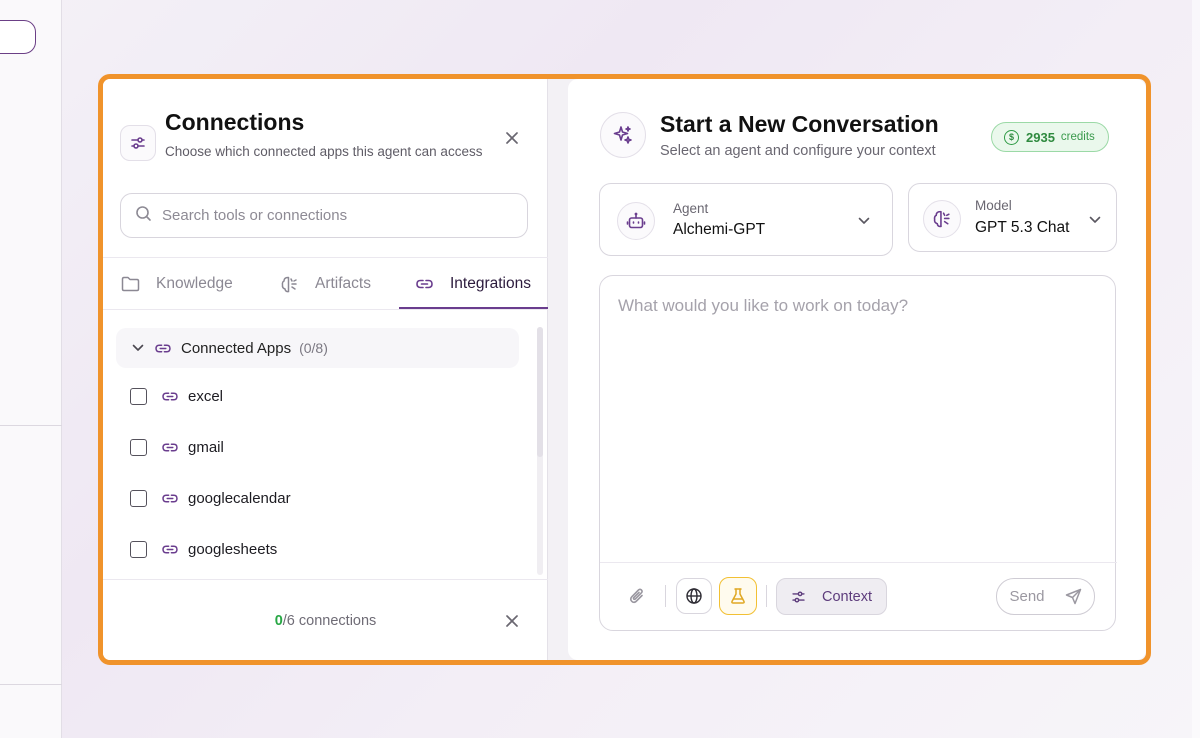  Describe the element at coordinates (1196, 369) in the screenshot. I see `background-edge` at that location.